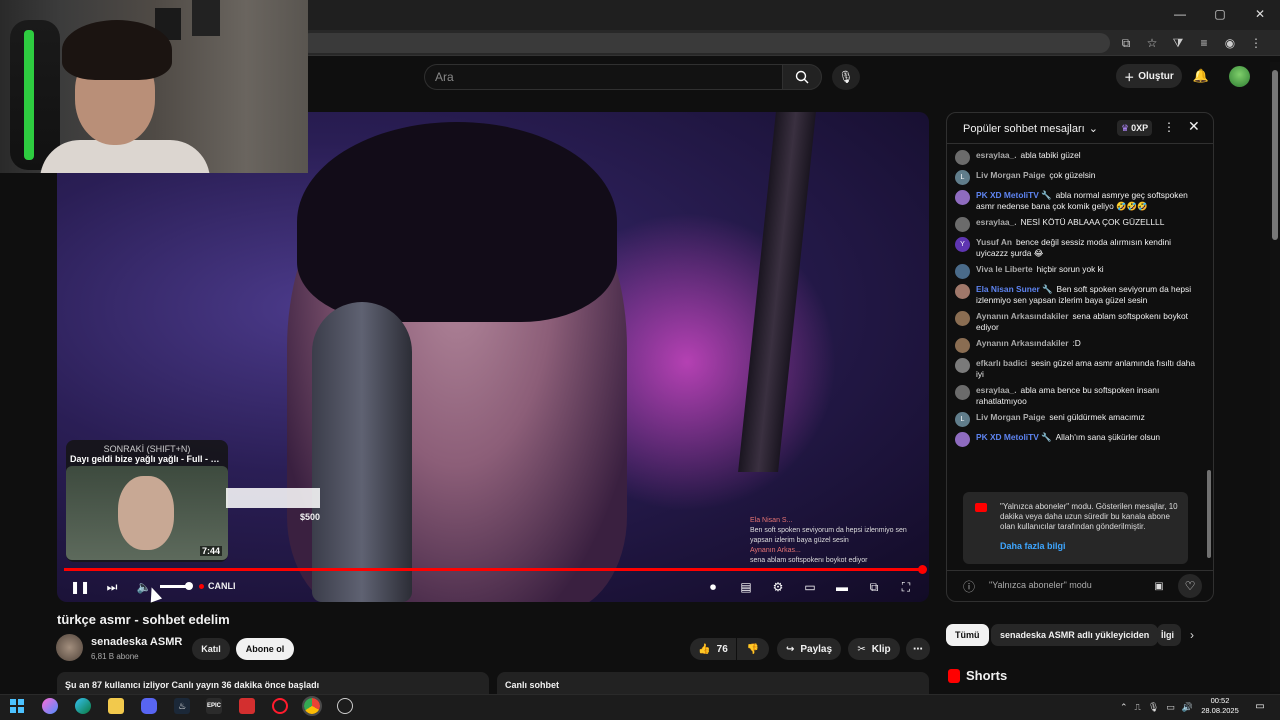 Image resolution: width=1280 pixels, height=720 pixels. I want to click on dislike-button: 👎, so click(753, 649).